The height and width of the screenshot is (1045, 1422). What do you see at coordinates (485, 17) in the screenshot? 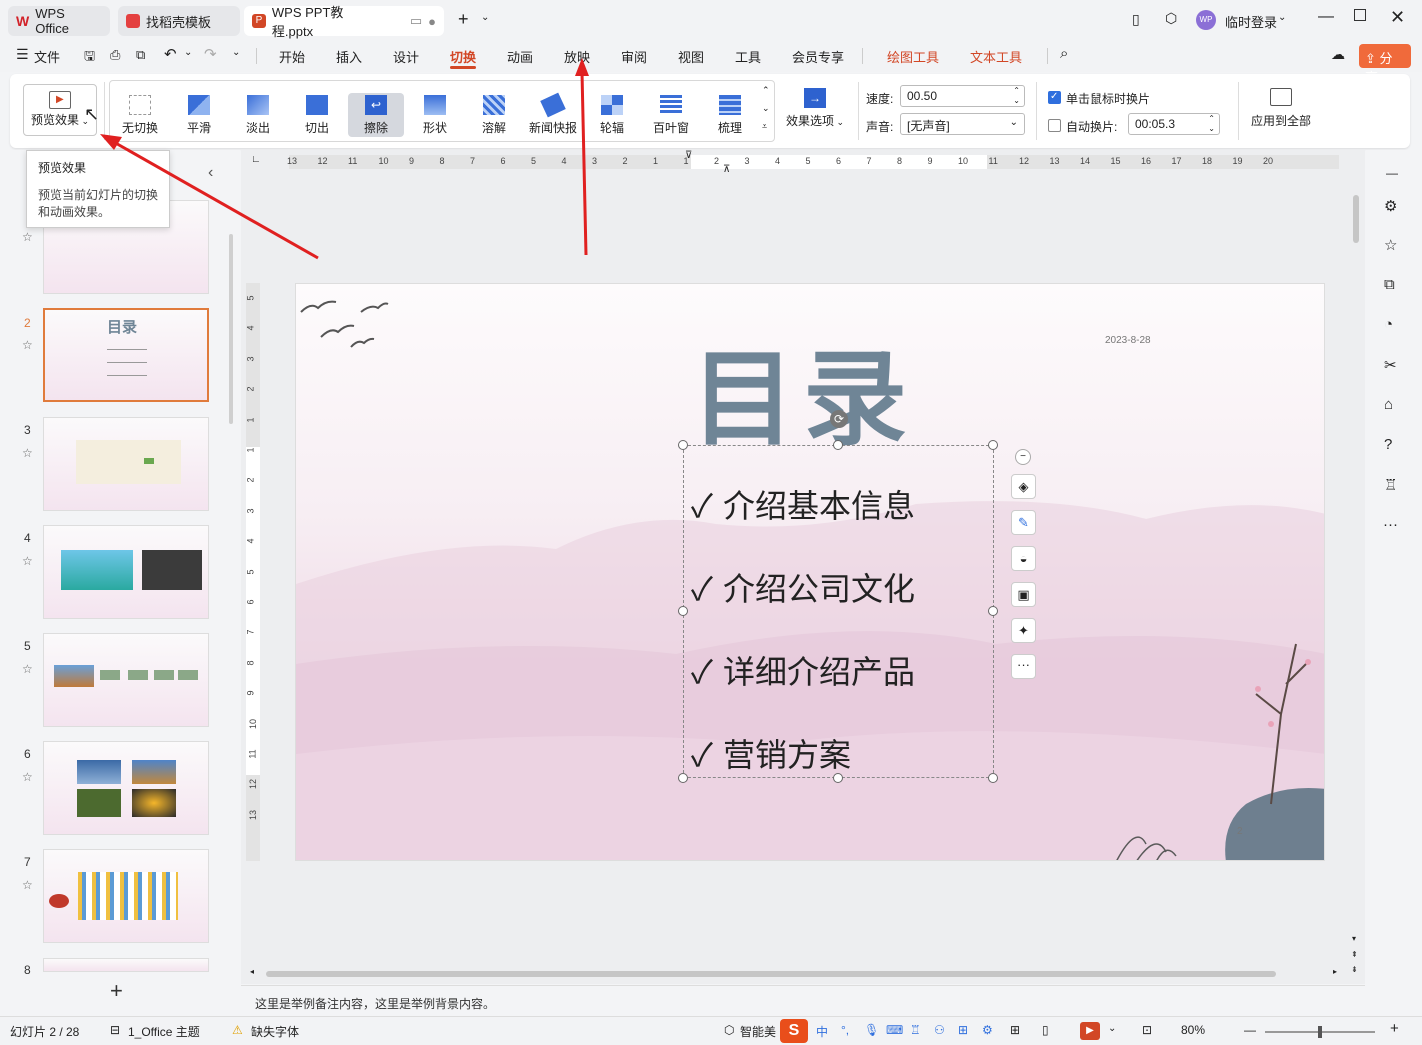
I see `chevron-down-icon: ⌄` at bounding box center [485, 17].